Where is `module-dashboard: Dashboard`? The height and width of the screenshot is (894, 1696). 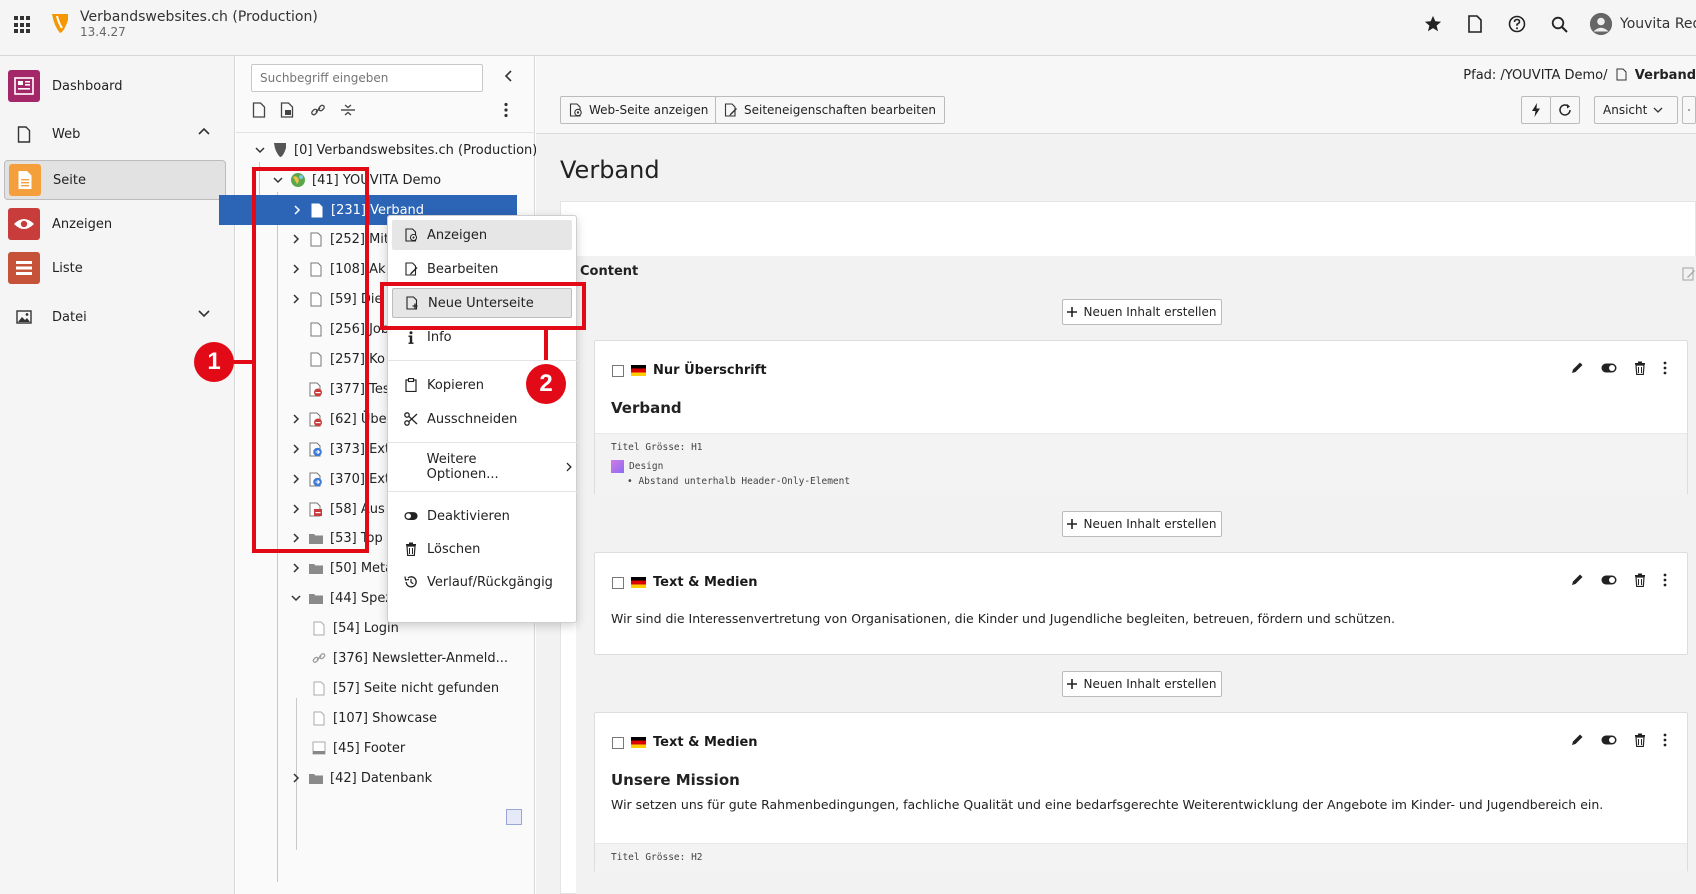
module-dashboard: Dashboard is located at coordinates (115, 86).